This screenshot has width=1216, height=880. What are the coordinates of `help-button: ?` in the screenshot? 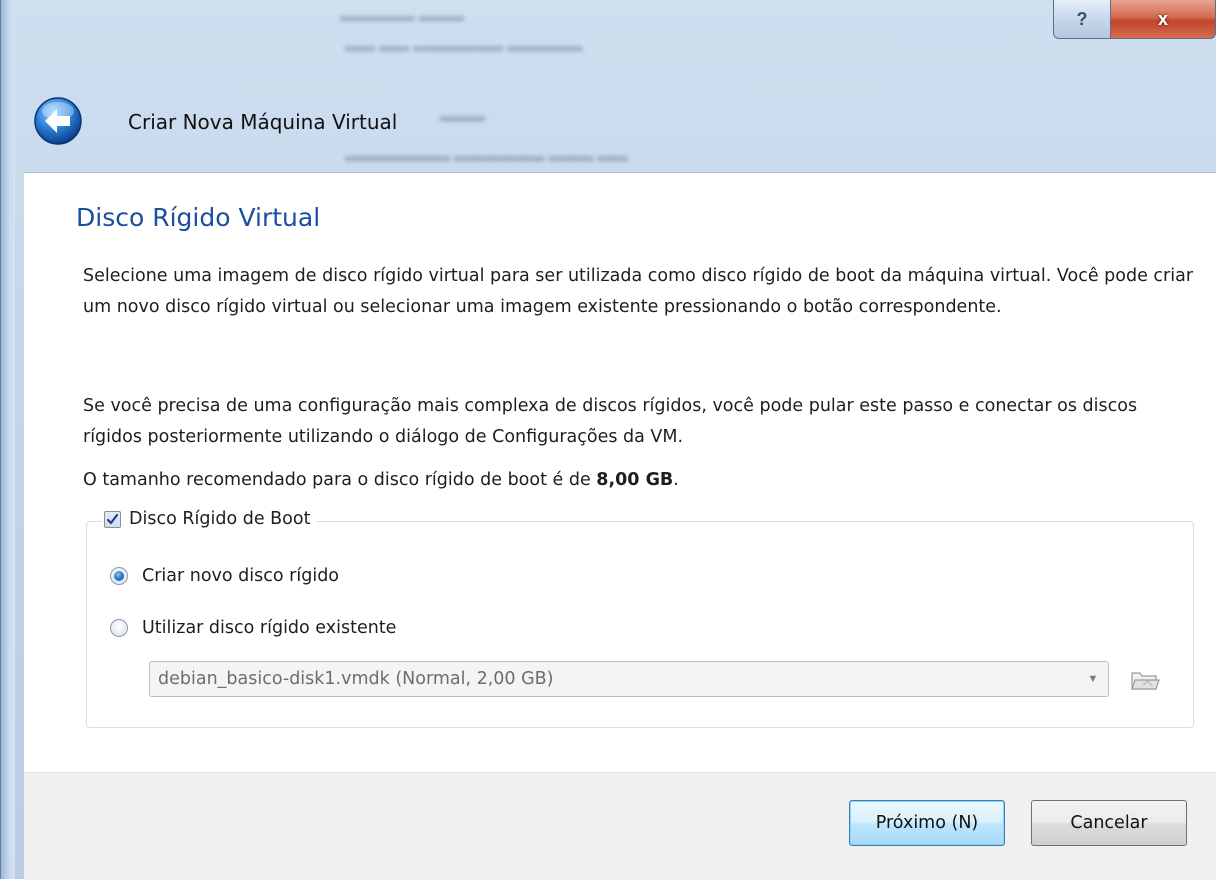 It's located at (1082, 19).